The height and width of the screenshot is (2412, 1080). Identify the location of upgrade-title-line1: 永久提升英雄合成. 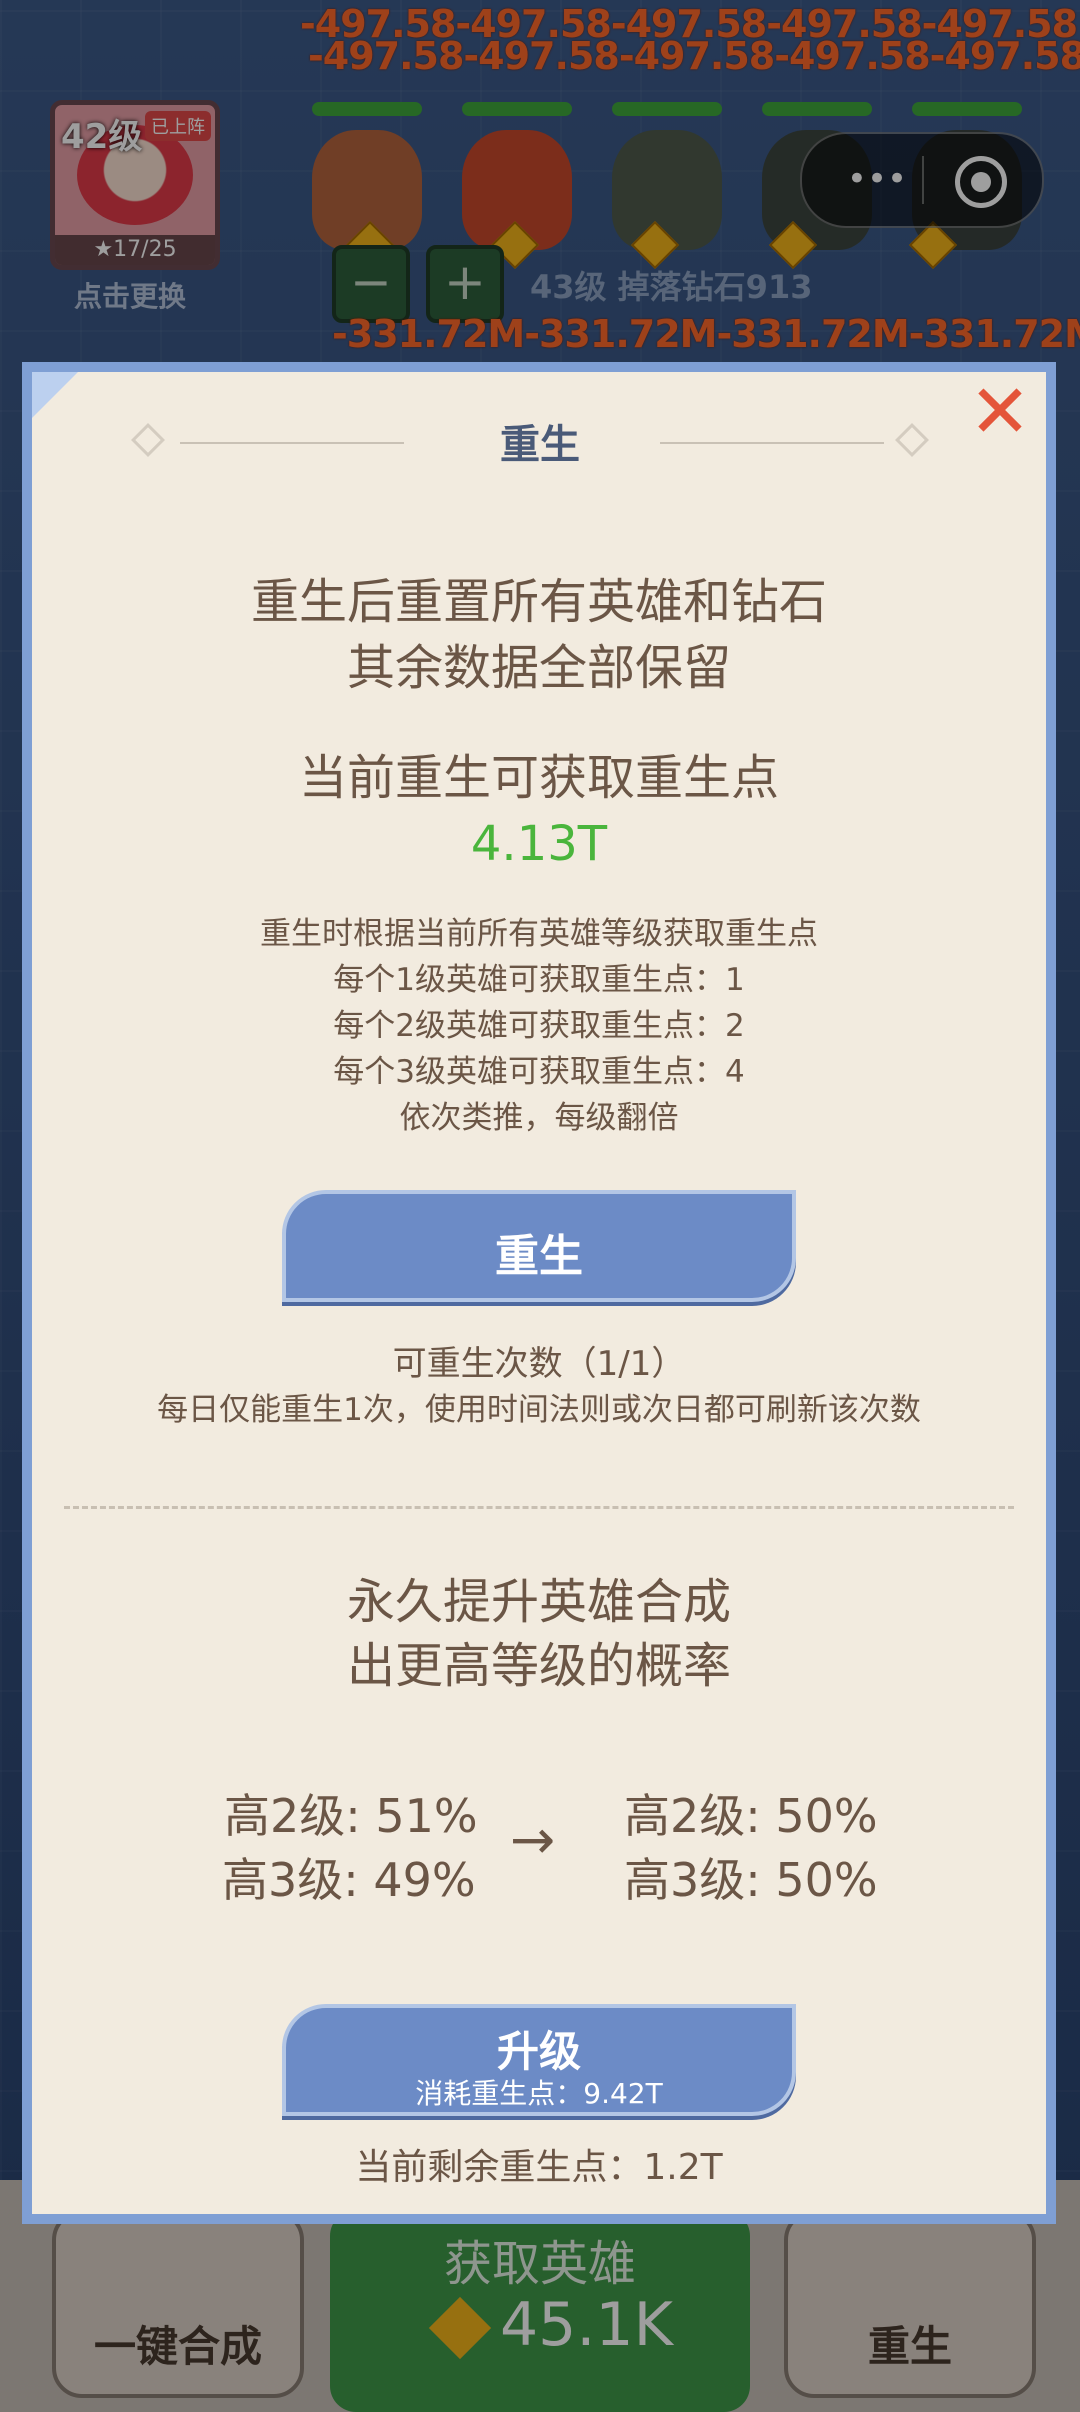
(538, 1602).